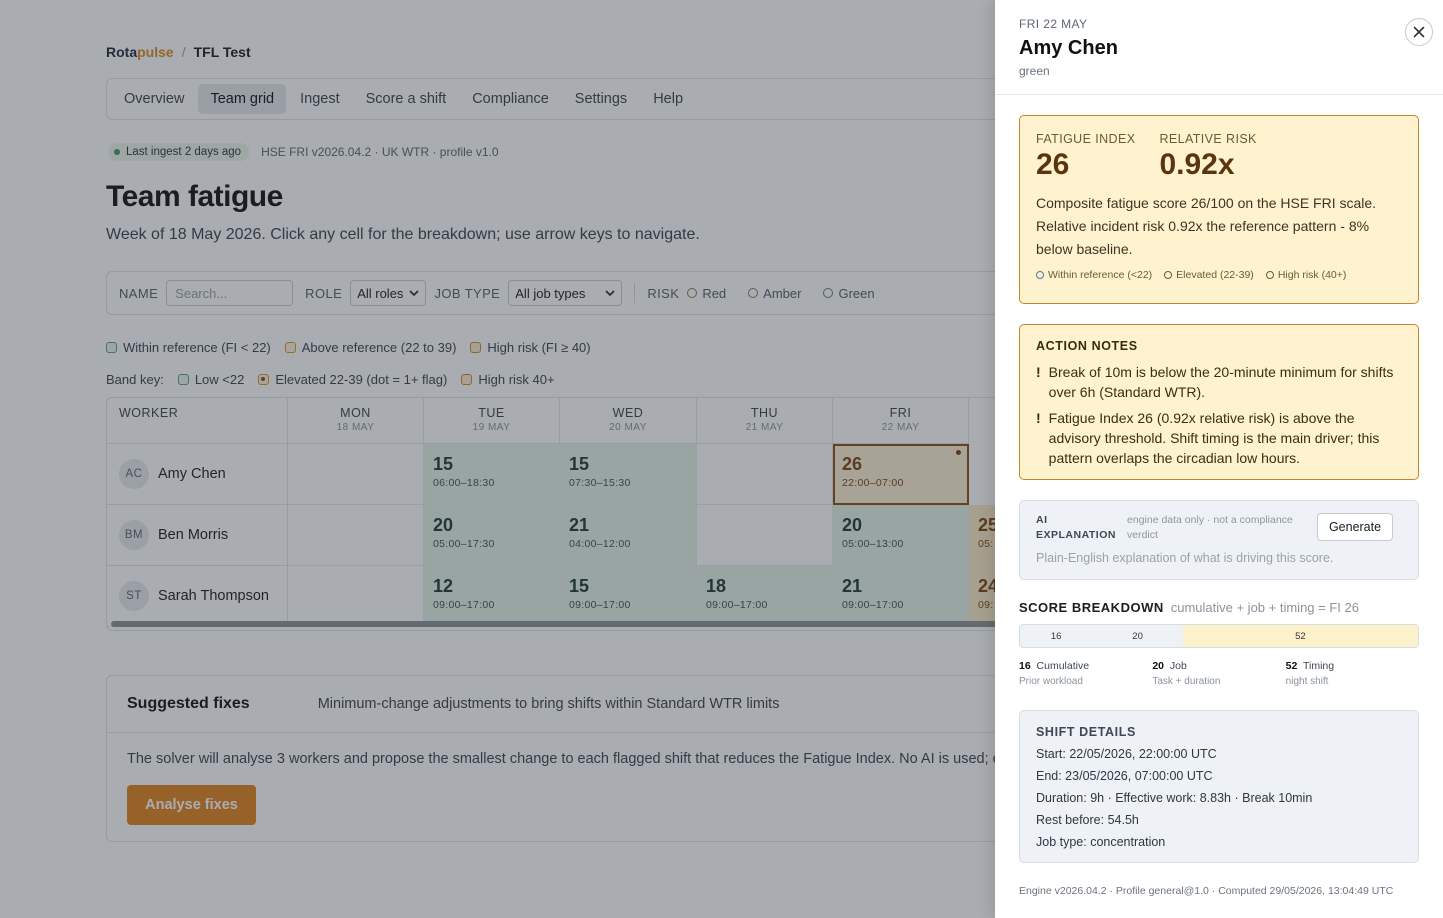 The image size is (1443, 918). Describe the element at coordinates (1042, 520) in the screenshot. I see `ai-label-line1: AI` at that location.